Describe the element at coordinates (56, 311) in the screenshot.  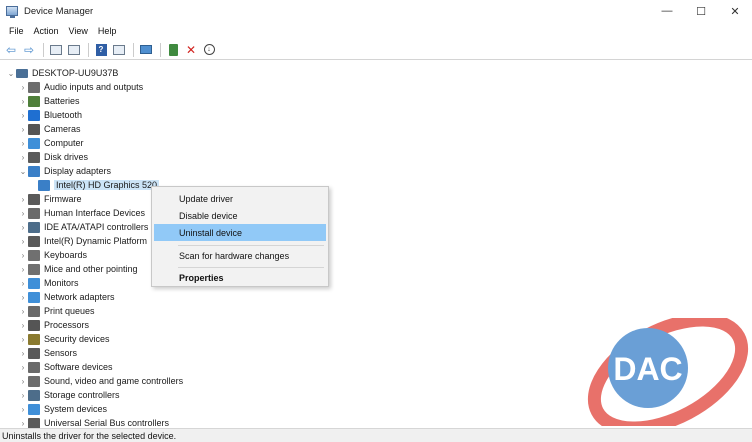
I see `tree-category: › Print queues` at that location.